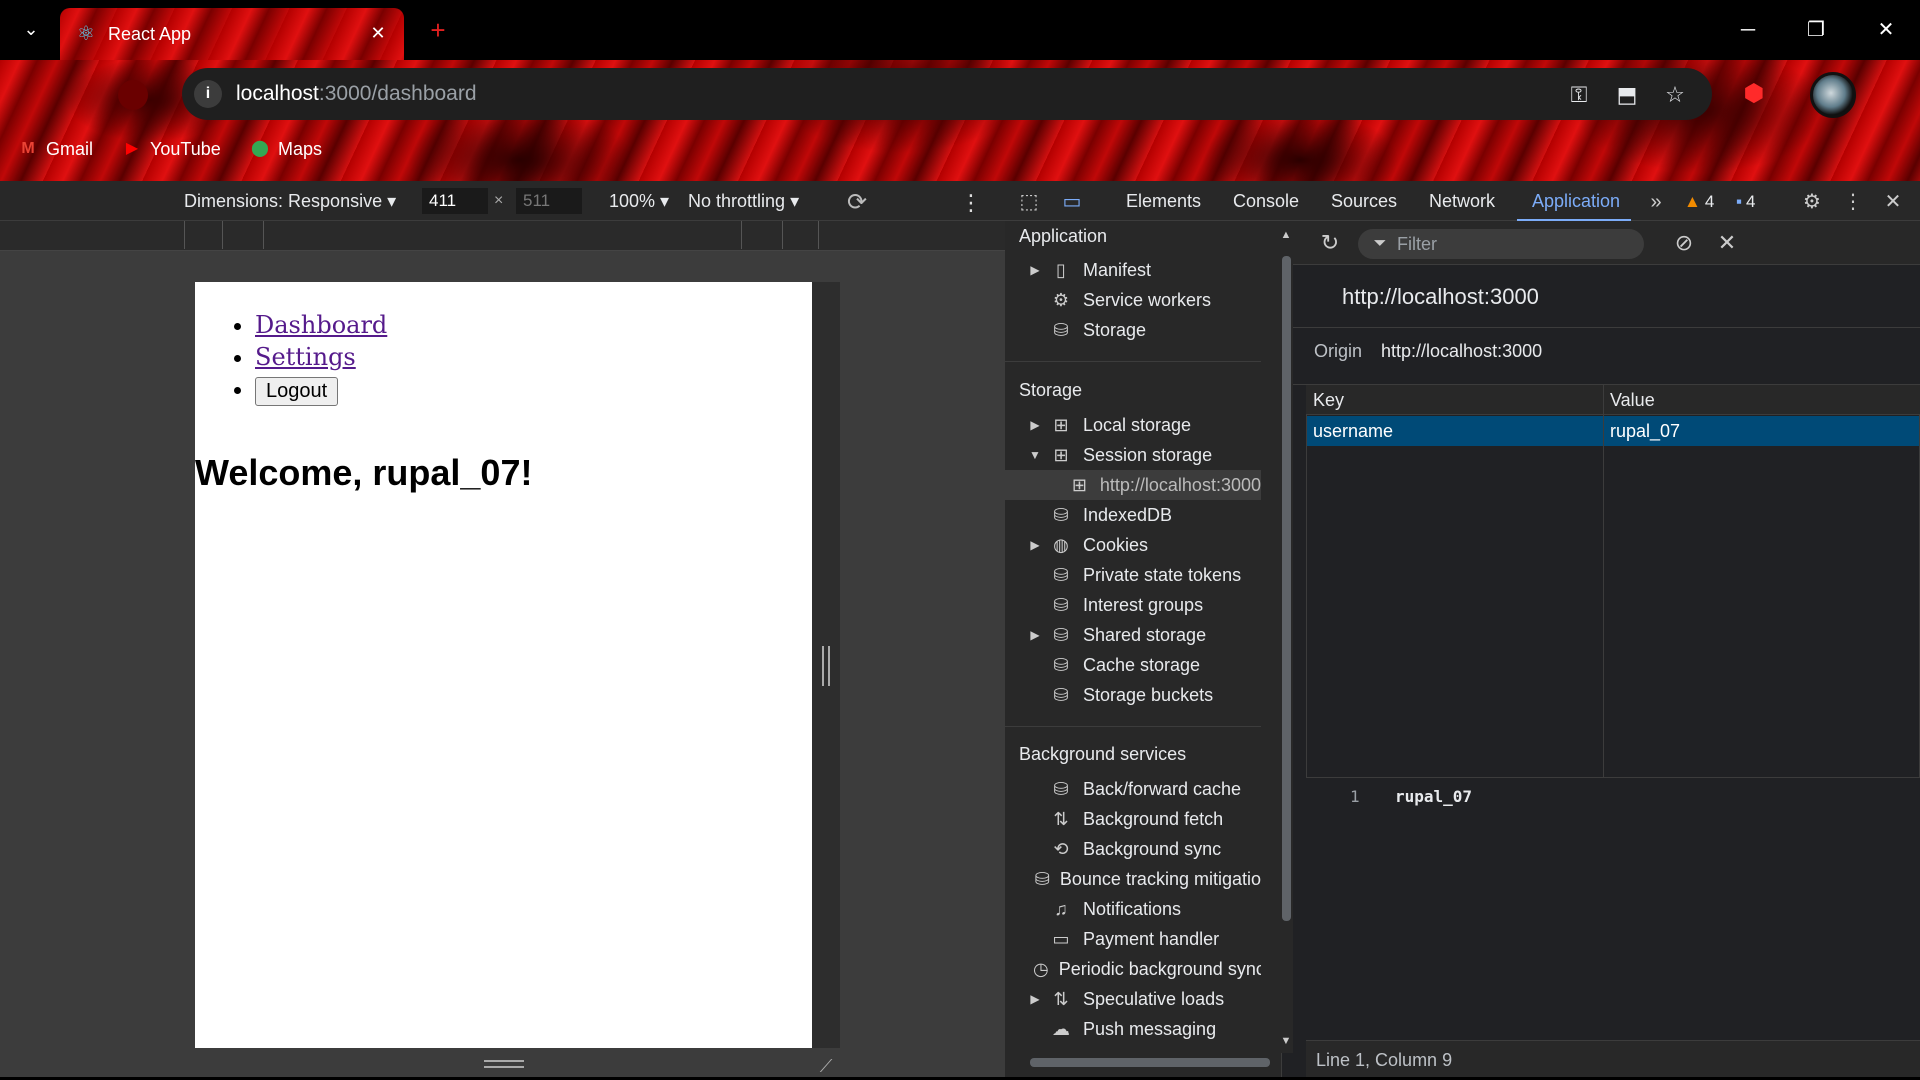  Describe the element at coordinates (297, 391) in the screenshot. I see `logout-button: Logout` at that location.